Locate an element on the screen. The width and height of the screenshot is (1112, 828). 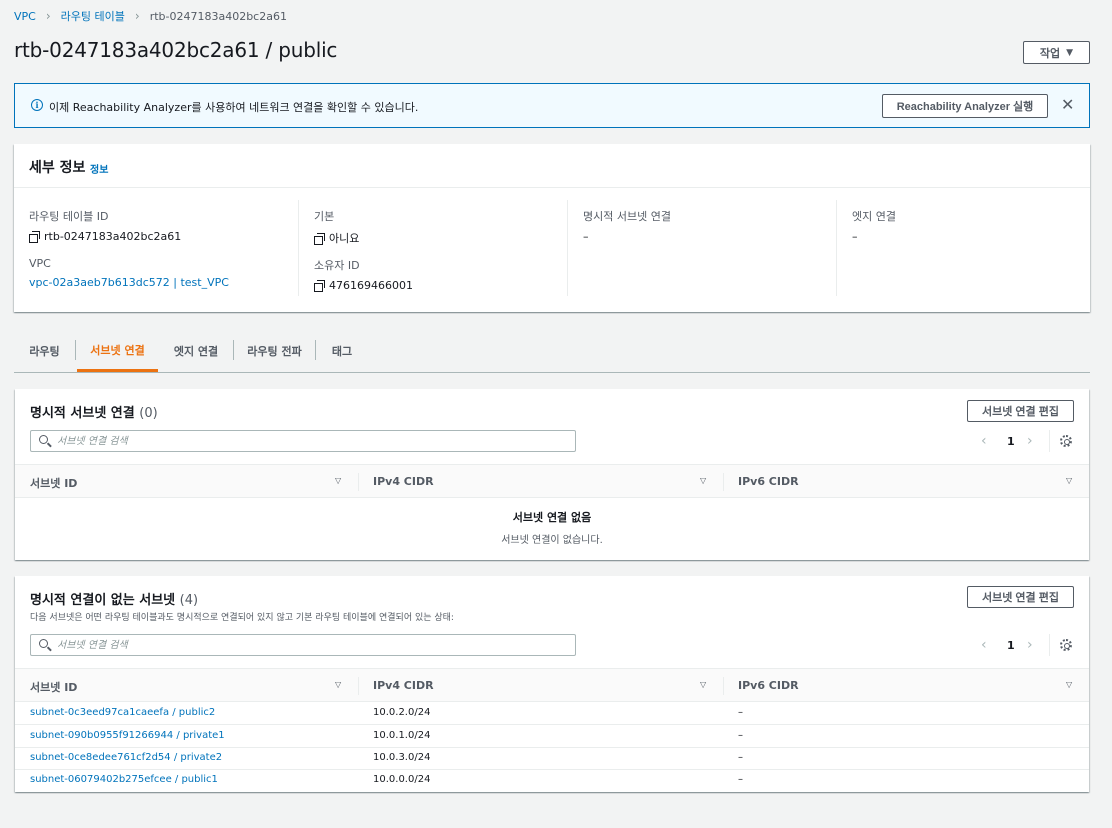
main-value: 아니요 is located at coordinates (344, 238).